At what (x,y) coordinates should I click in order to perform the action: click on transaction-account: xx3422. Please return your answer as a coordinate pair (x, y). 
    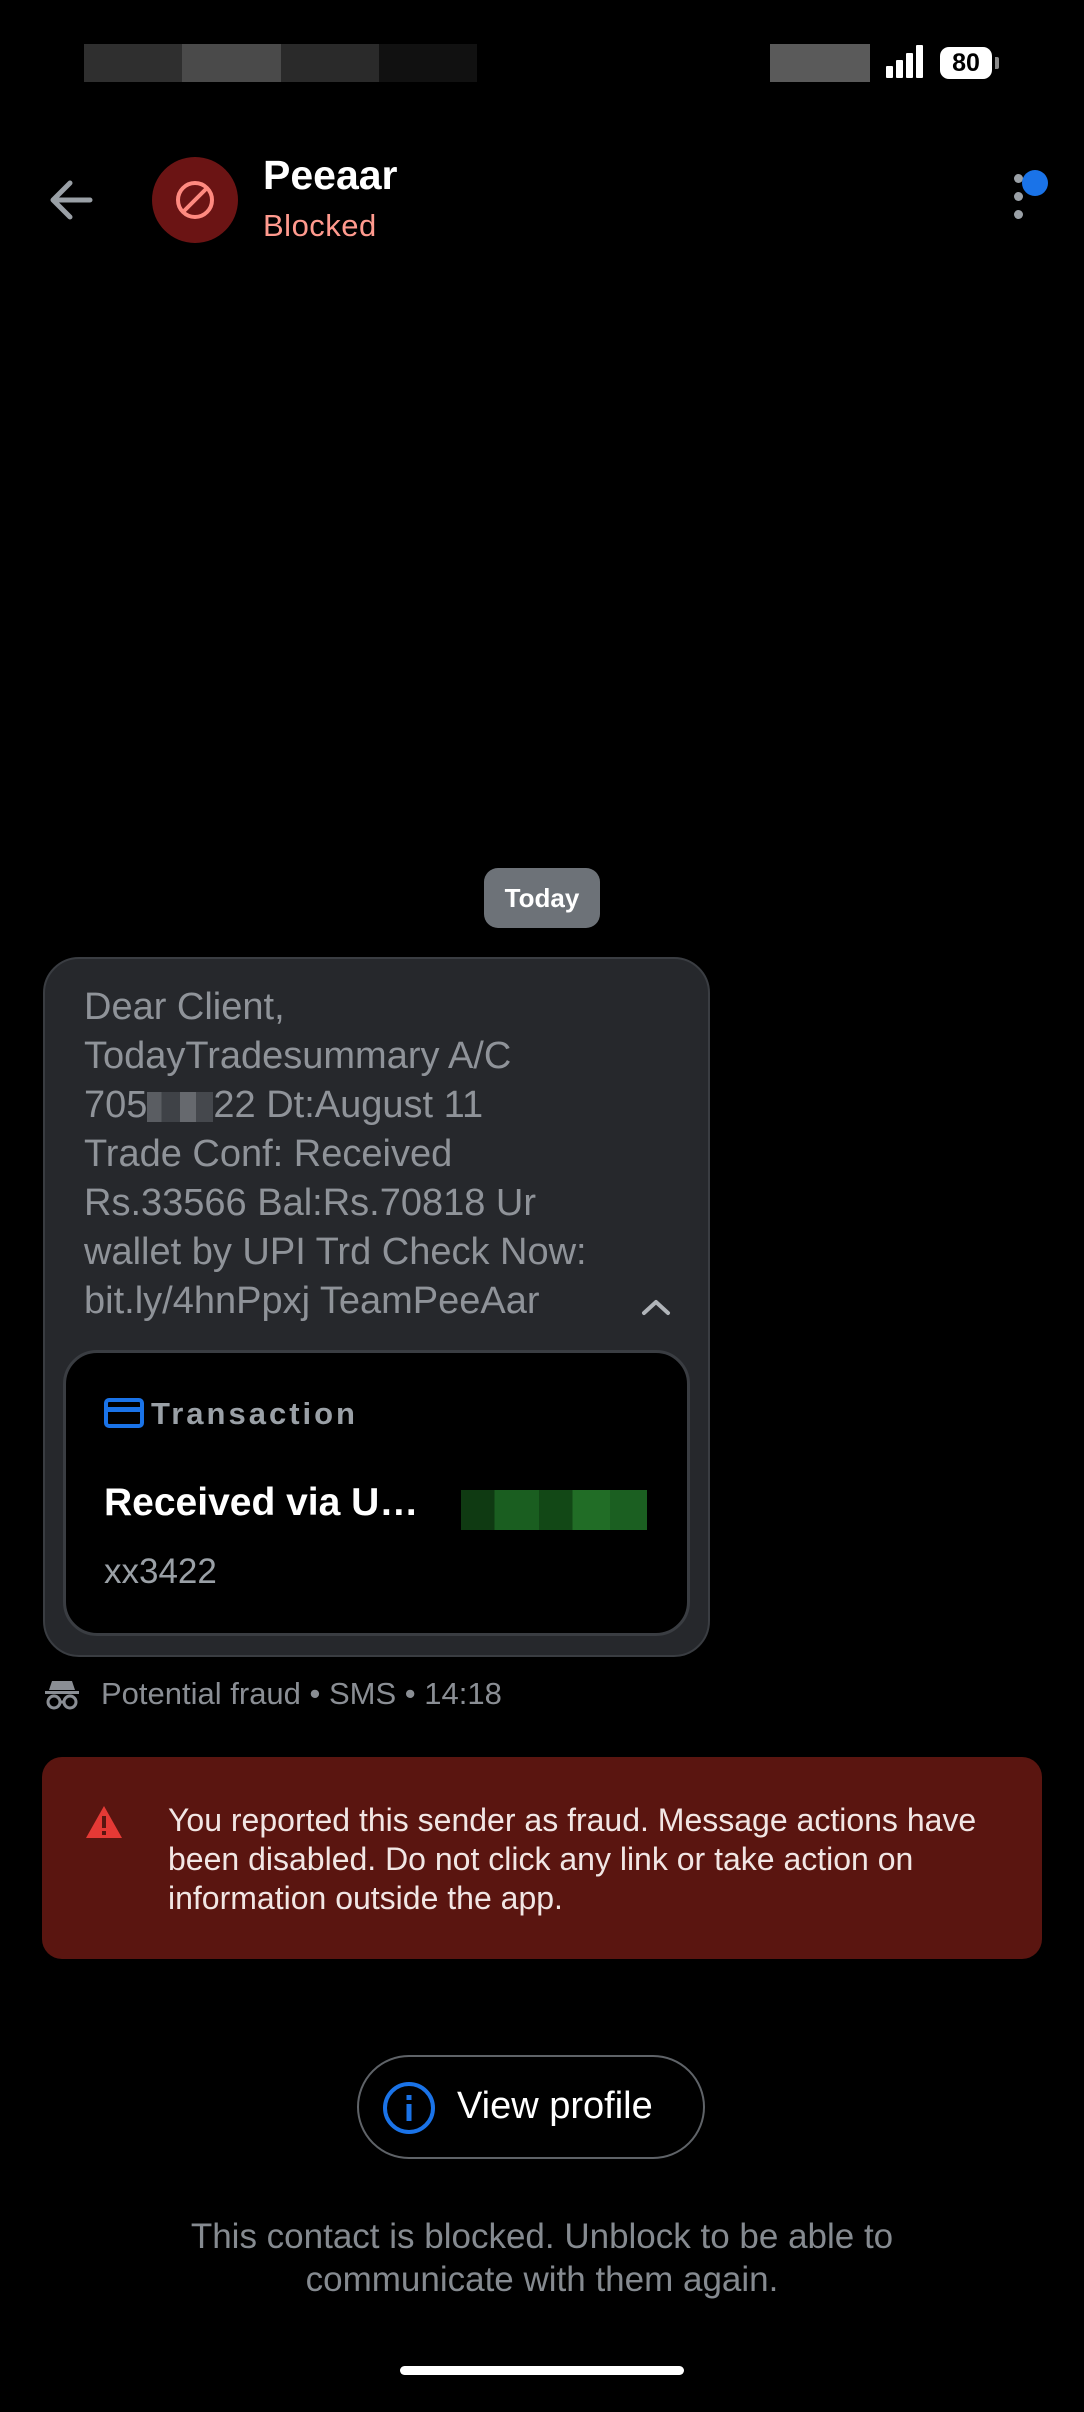
    Looking at the image, I should click on (160, 1571).